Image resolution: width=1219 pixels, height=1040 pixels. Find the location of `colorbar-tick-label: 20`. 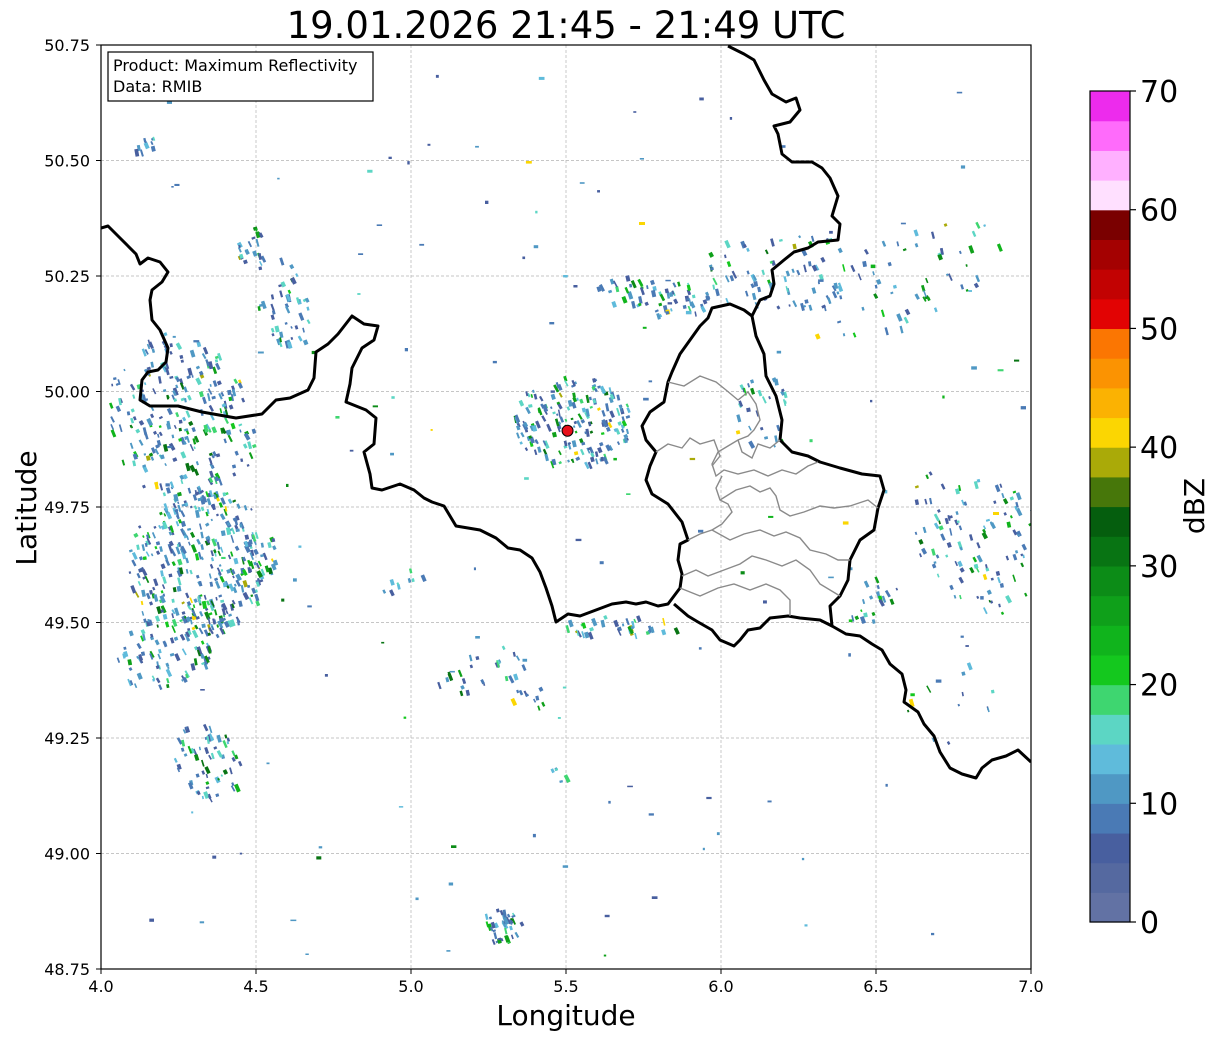

colorbar-tick-label: 20 is located at coordinates (1159, 686).